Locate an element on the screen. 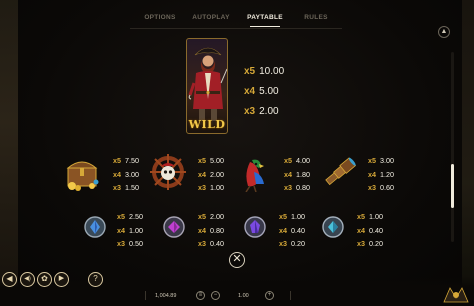 This screenshot has height=306, width=474. tab-autoplay: AUTOPLAY is located at coordinates (211, 18).